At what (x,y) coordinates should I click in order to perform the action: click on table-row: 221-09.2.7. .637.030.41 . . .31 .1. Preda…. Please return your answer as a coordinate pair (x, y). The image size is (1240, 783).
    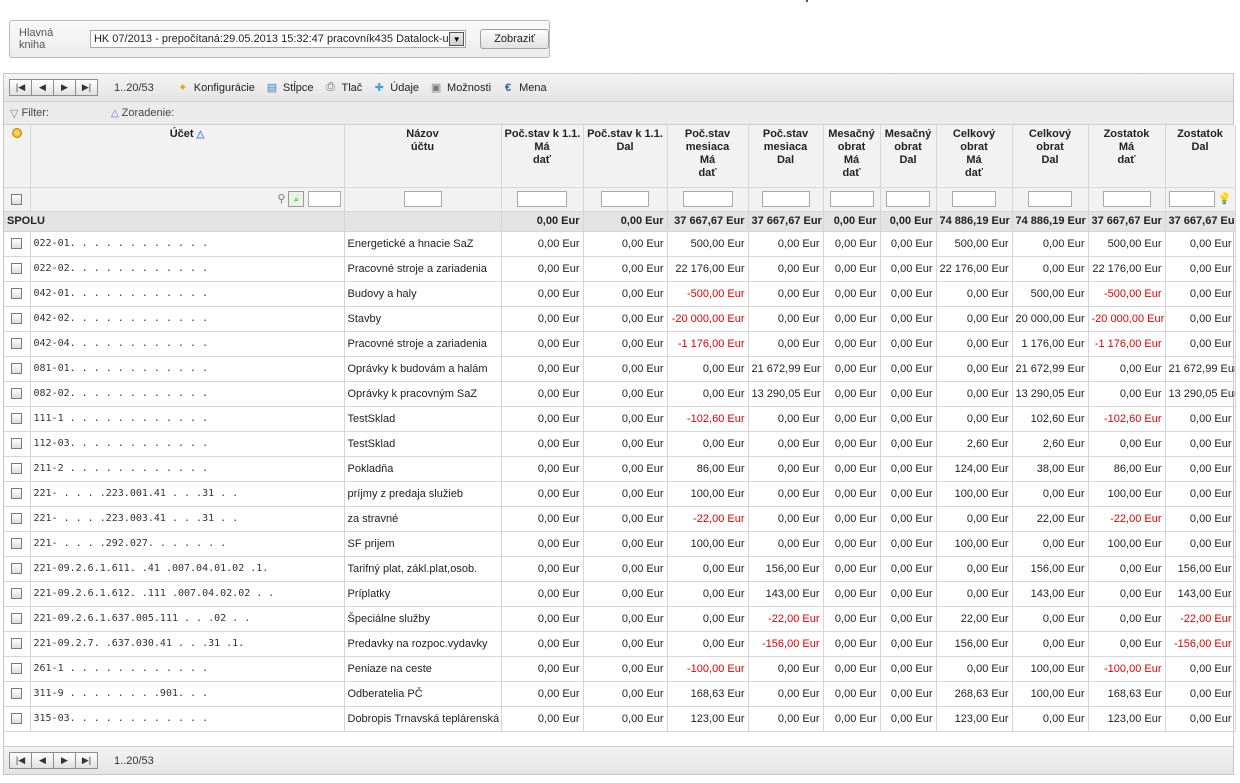
    Looking at the image, I should click on (620, 644).